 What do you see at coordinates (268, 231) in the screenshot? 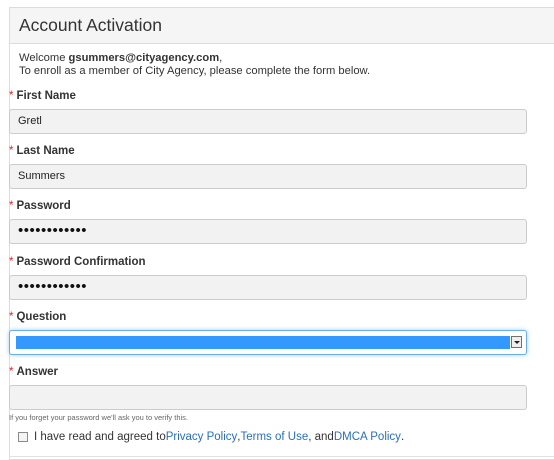
I see `password-input: ••••••••••••` at bounding box center [268, 231].